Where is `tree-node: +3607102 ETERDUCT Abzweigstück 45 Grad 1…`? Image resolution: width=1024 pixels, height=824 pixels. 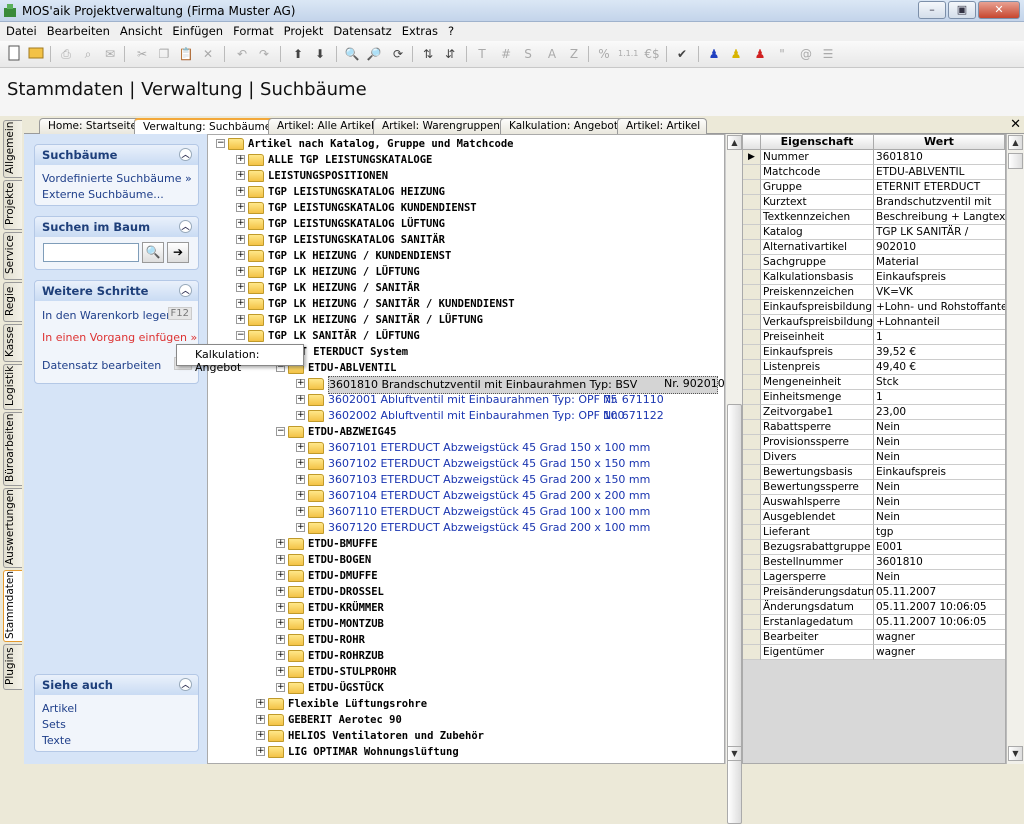
tree-node: +3607102 ETERDUCT Abzweigstück 45 Grad 1… is located at coordinates (469, 464).